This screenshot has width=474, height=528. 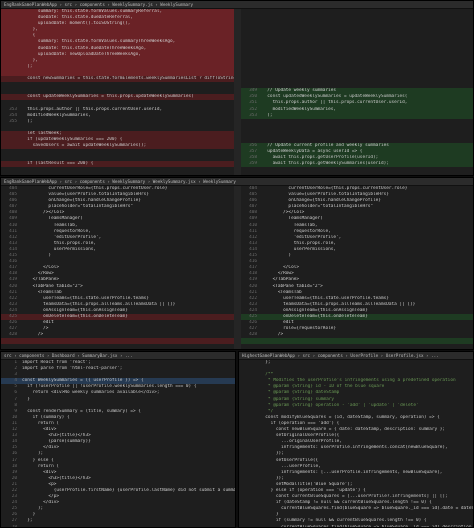 I want to click on code-text: import parse from 'html-react-parser';, so click(x=72, y=369).